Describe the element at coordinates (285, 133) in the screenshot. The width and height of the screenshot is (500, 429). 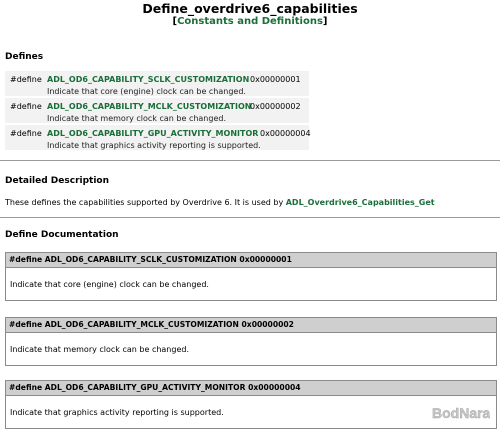
I see `define-value: 0x00000004` at that location.